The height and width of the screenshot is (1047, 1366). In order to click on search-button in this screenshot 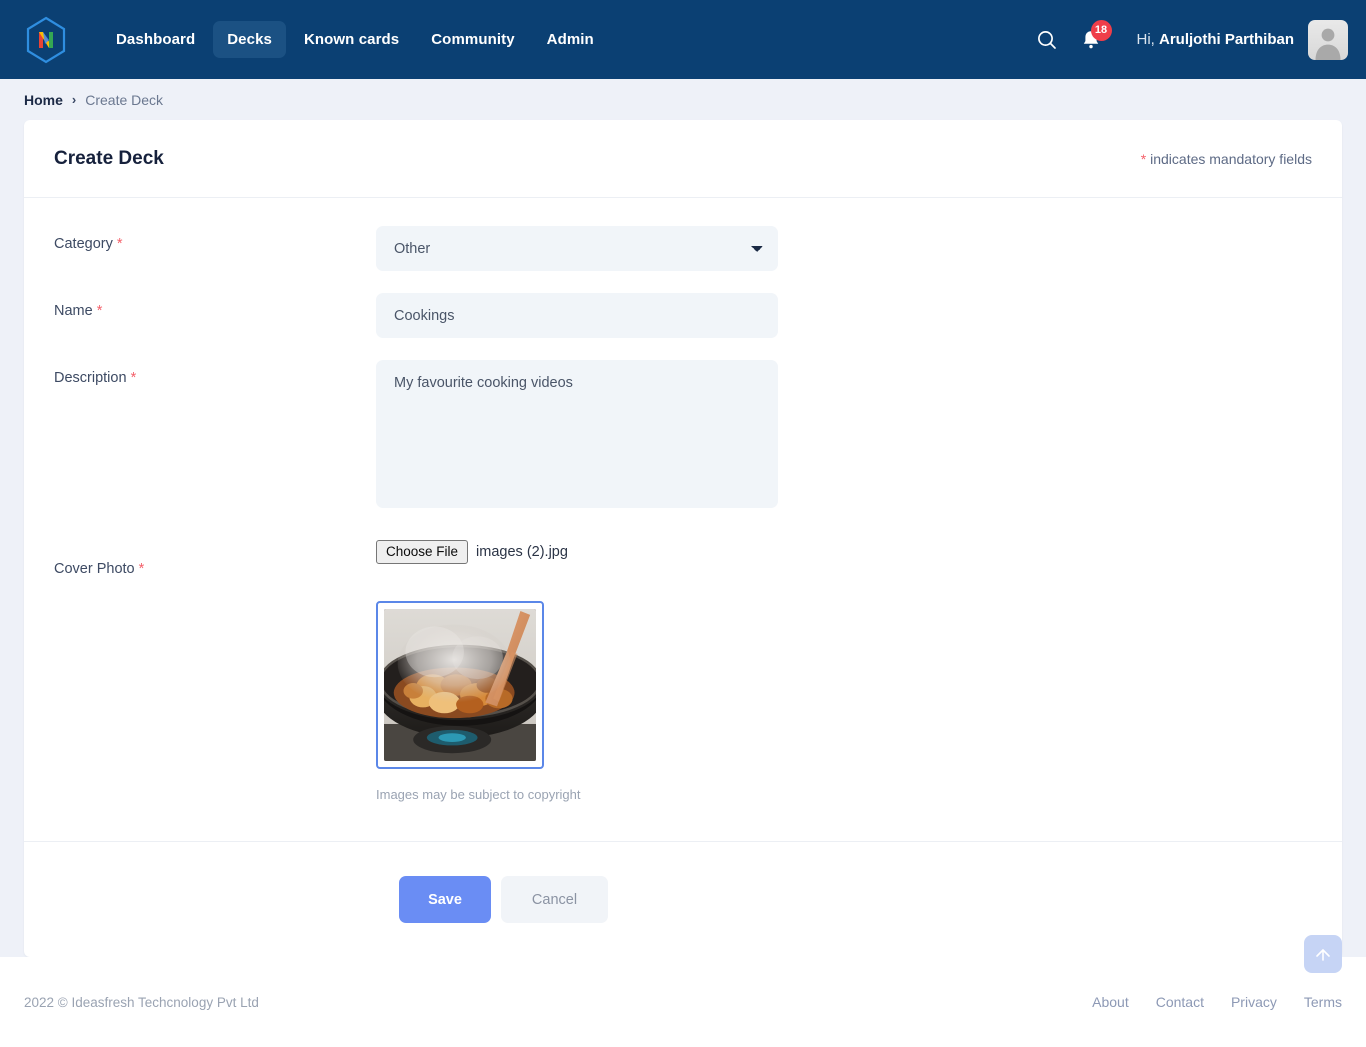, I will do `click(1047, 40)`.